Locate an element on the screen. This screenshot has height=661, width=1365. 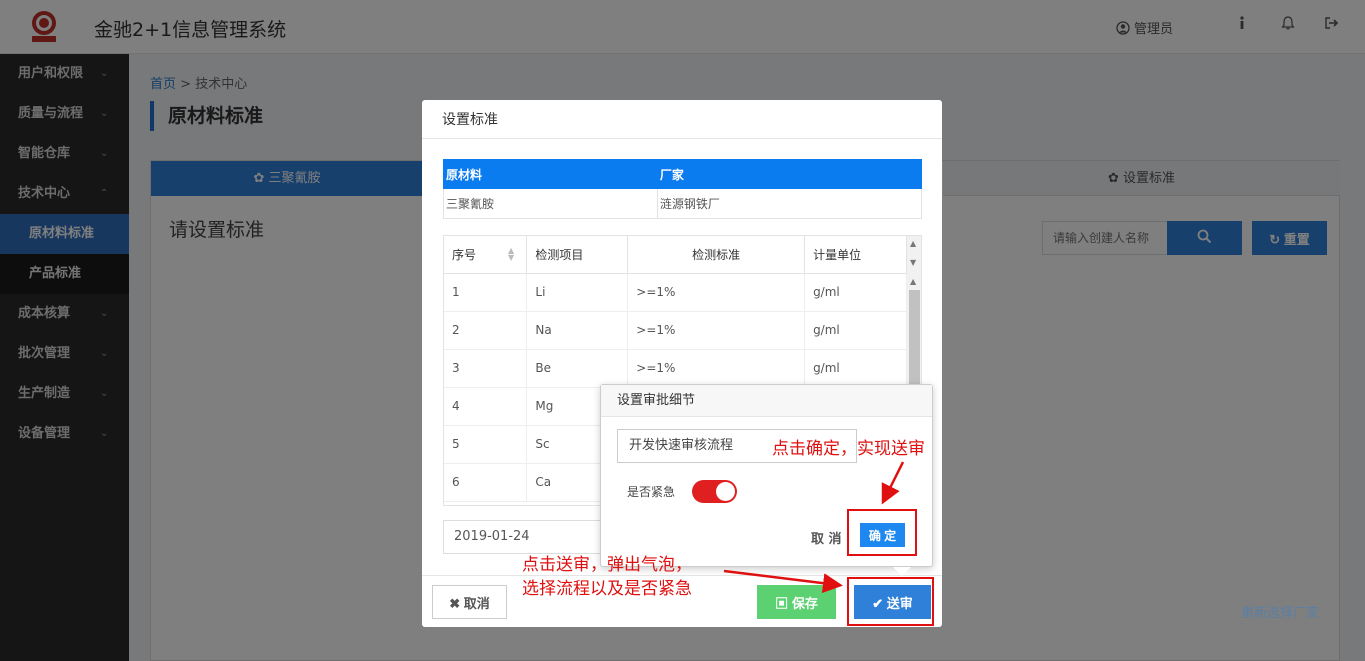
info-header-material: 原材料 is located at coordinates (550, 174).